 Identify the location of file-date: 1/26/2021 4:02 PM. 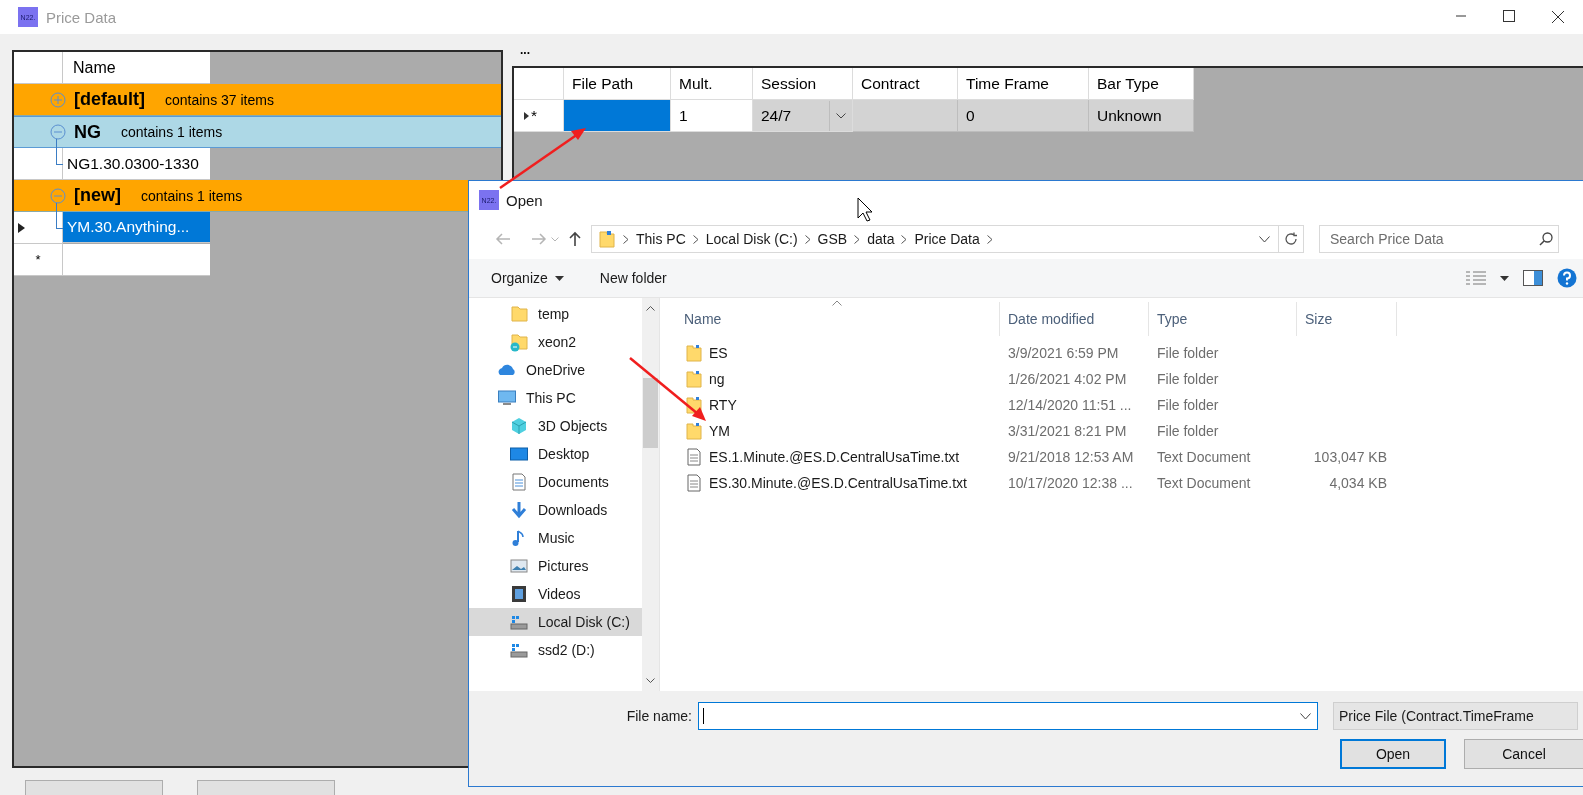
(1067, 379).